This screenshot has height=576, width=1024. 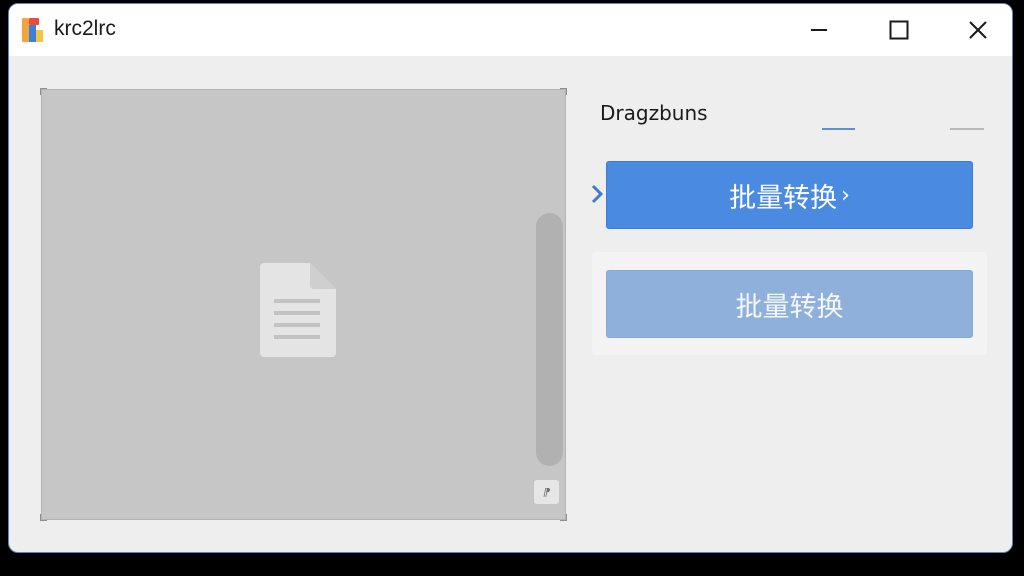 I want to click on tab-indicator-inactive, so click(x=967, y=129).